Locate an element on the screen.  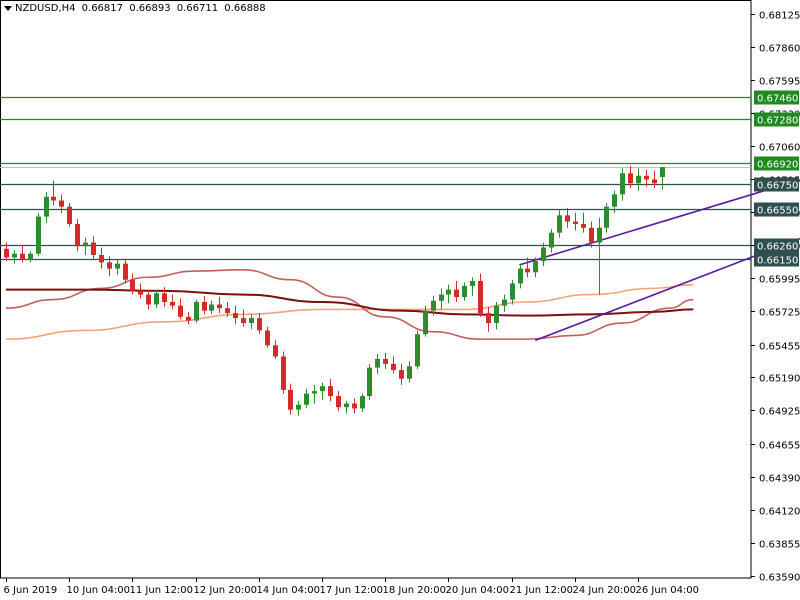
level-tag-text-3: 0.66750 is located at coordinates (777, 186).